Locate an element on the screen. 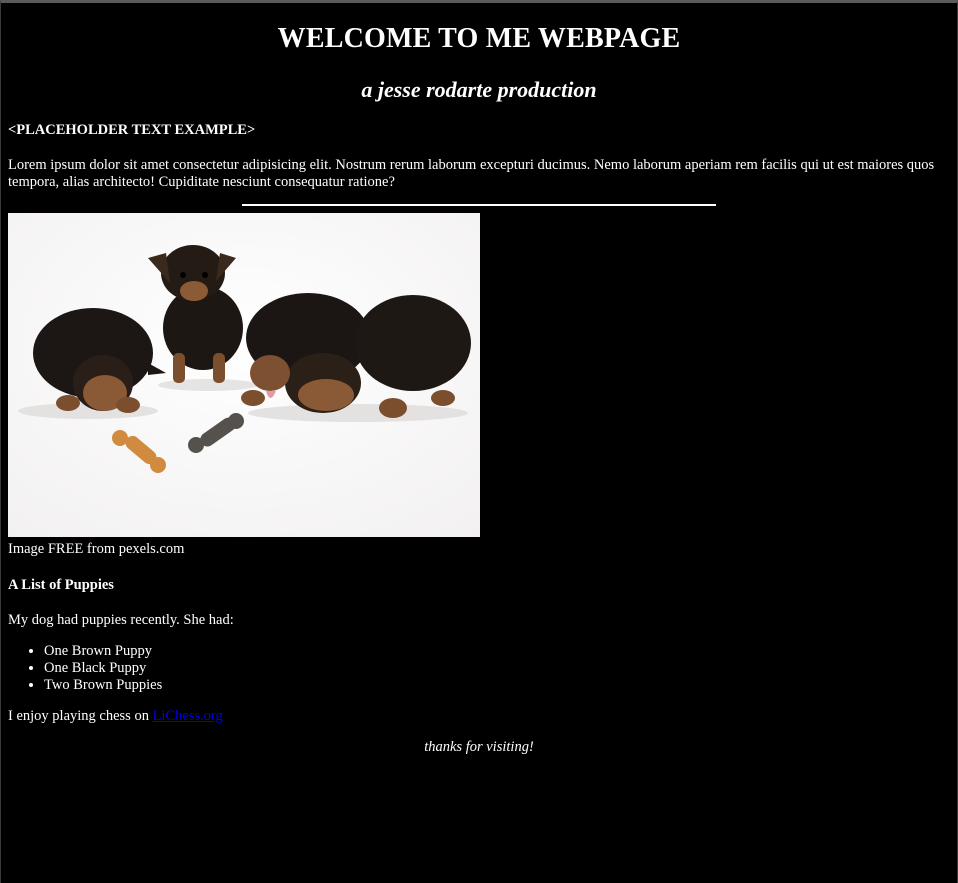 The height and width of the screenshot is (883, 958). page-title: WELCOME TO ME WEBPAGE is located at coordinates (479, 38).